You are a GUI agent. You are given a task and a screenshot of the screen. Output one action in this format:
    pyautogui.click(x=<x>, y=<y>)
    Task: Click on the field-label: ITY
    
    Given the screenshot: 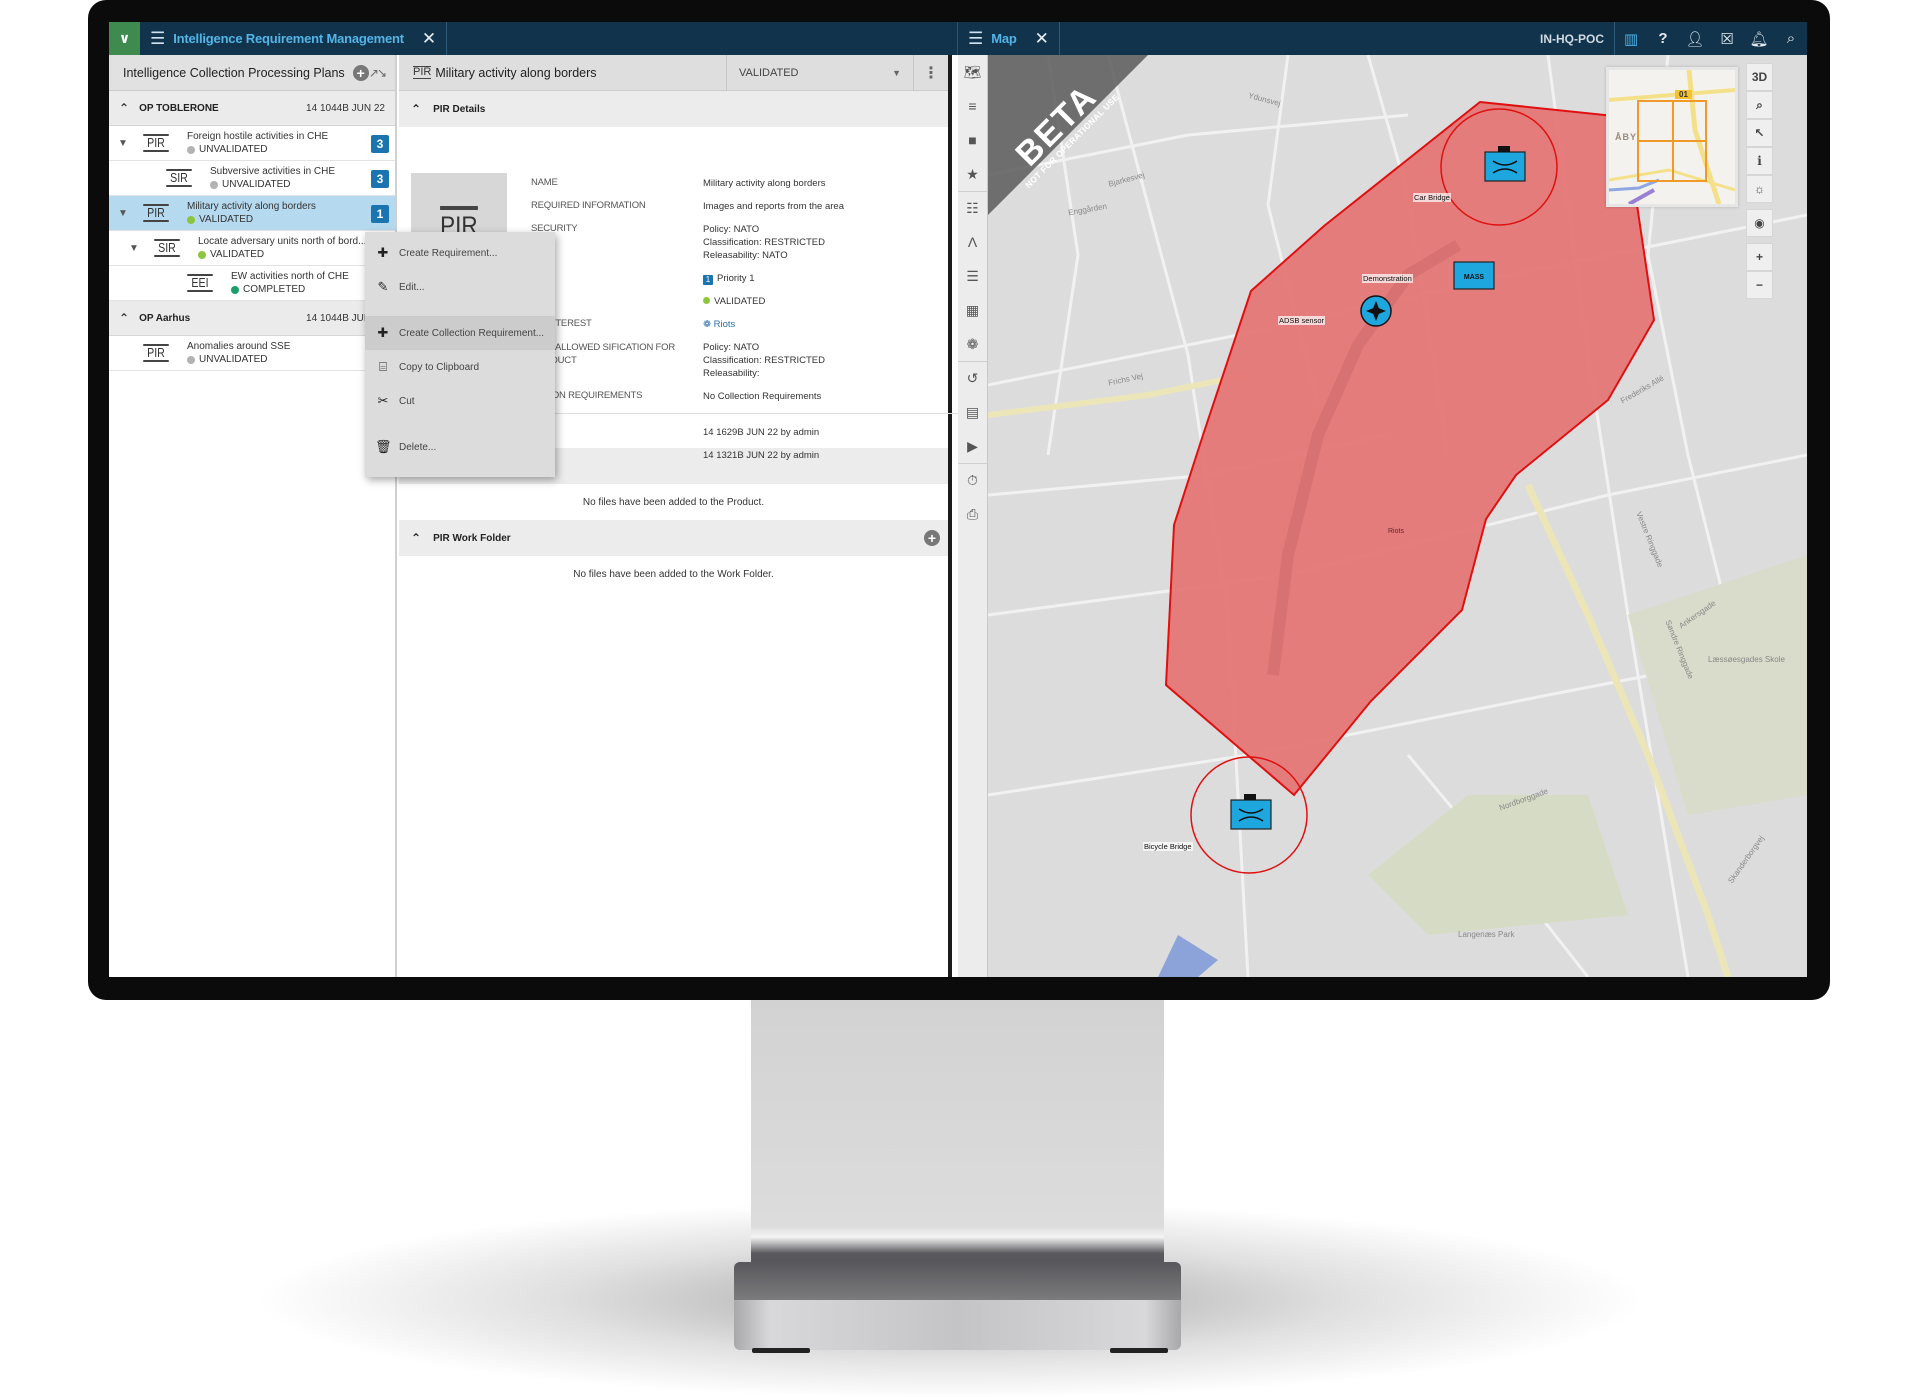 What is the action you would take?
    pyautogui.click(x=617, y=278)
    